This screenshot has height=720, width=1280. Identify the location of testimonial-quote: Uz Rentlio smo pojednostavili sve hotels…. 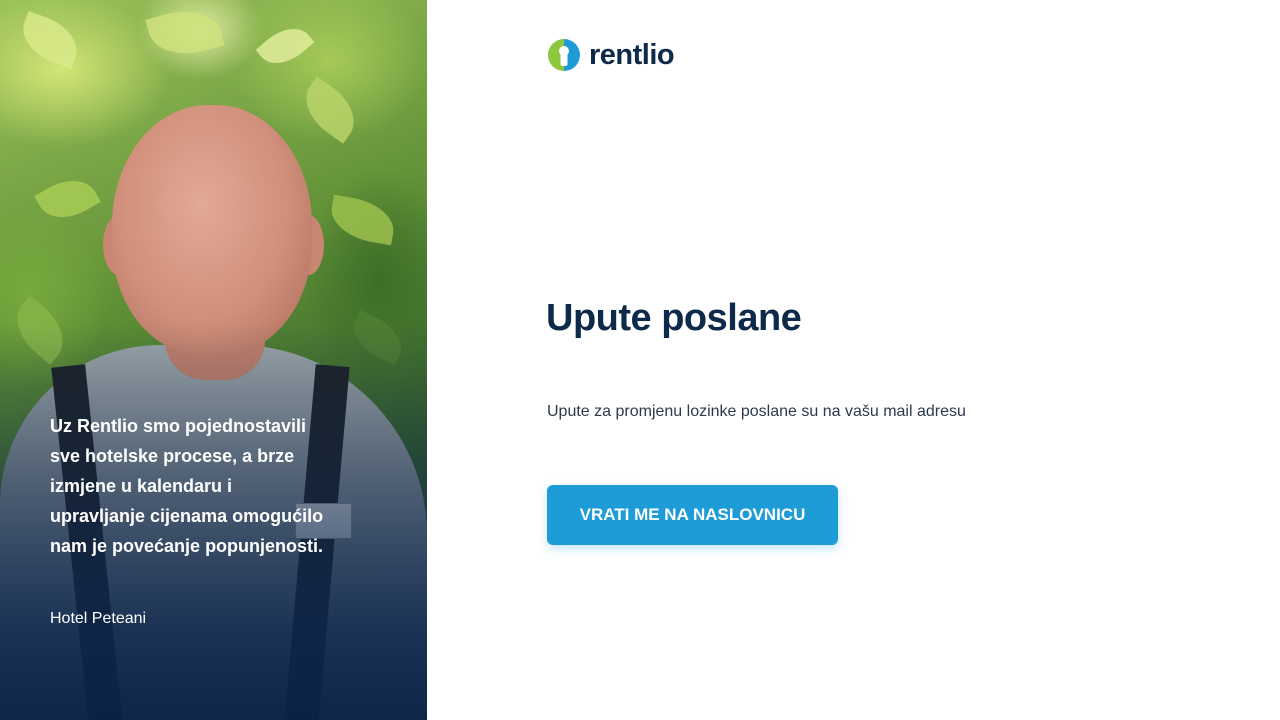
(187, 486).